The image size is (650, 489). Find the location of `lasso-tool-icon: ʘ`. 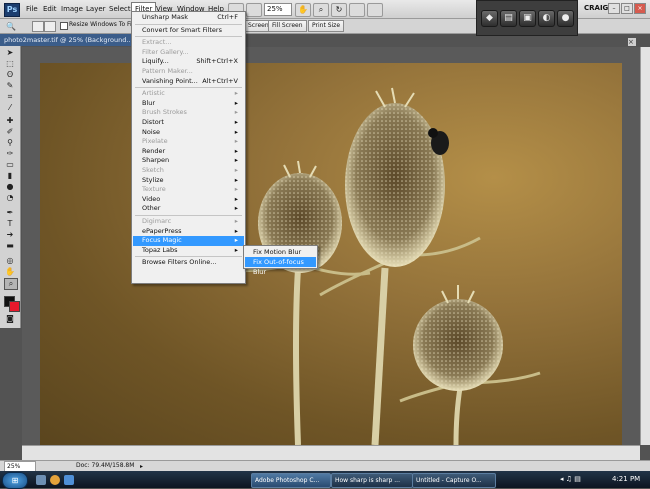

lasso-tool-icon: ʘ is located at coordinates (10, 75).